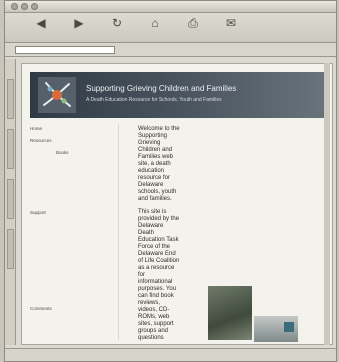 The width and height of the screenshot is (339, 362). I want to click on status-bar, so click(170, 354).